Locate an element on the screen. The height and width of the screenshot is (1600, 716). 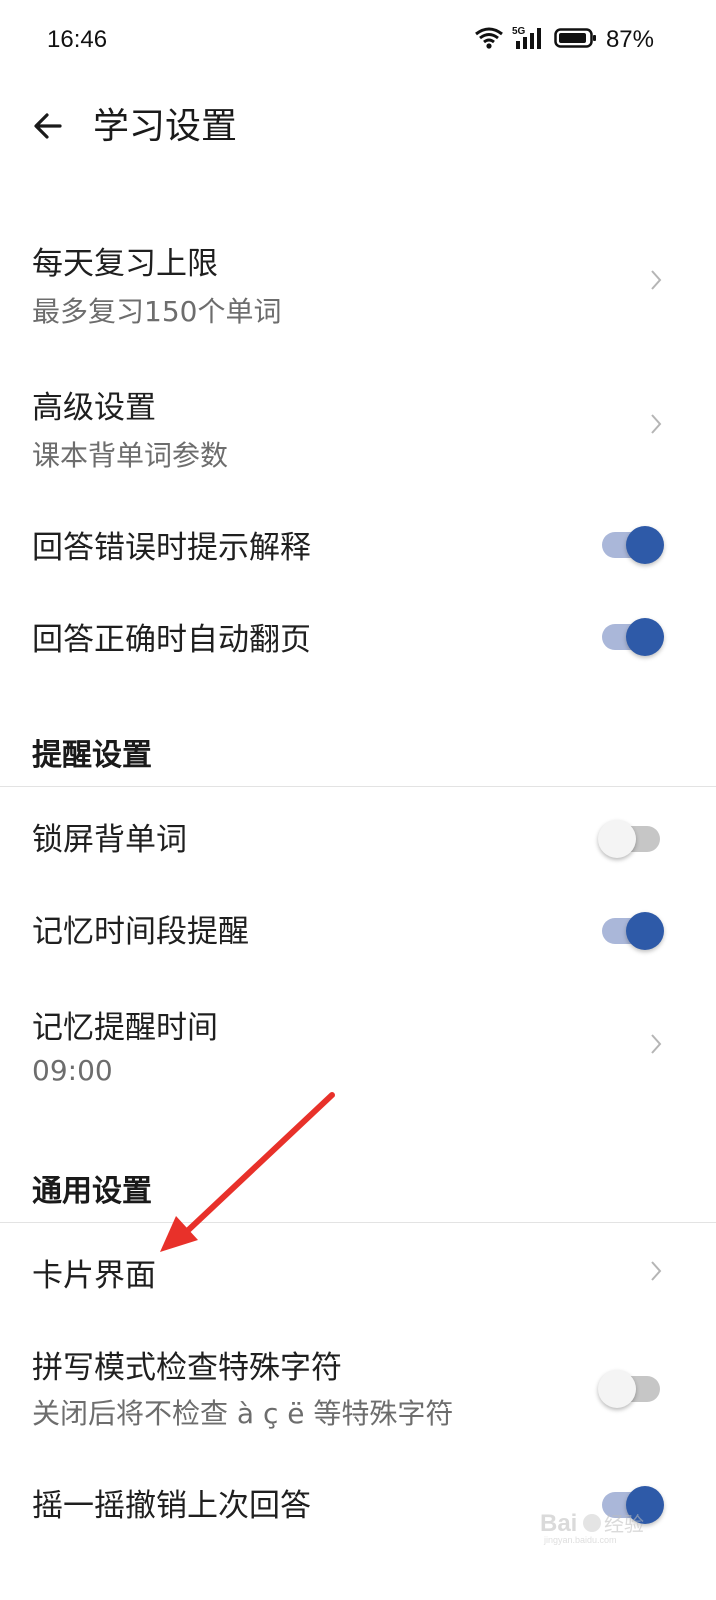
explain-on-wrong-title: 回答错误时提示解释 is located at coordinates (171, 548).